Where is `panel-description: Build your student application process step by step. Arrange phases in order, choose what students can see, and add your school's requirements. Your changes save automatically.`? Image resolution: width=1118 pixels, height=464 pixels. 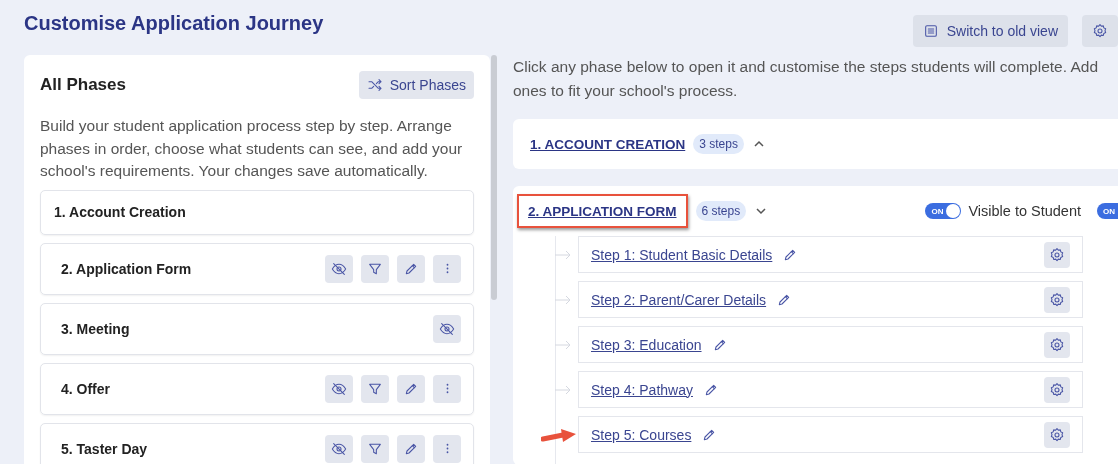 panel-description: Build your student application process step by step. Arrange phases in order, choose what students can see, and add your school's requirements. Your changes save automatically. is located at coordinates (252, 148).